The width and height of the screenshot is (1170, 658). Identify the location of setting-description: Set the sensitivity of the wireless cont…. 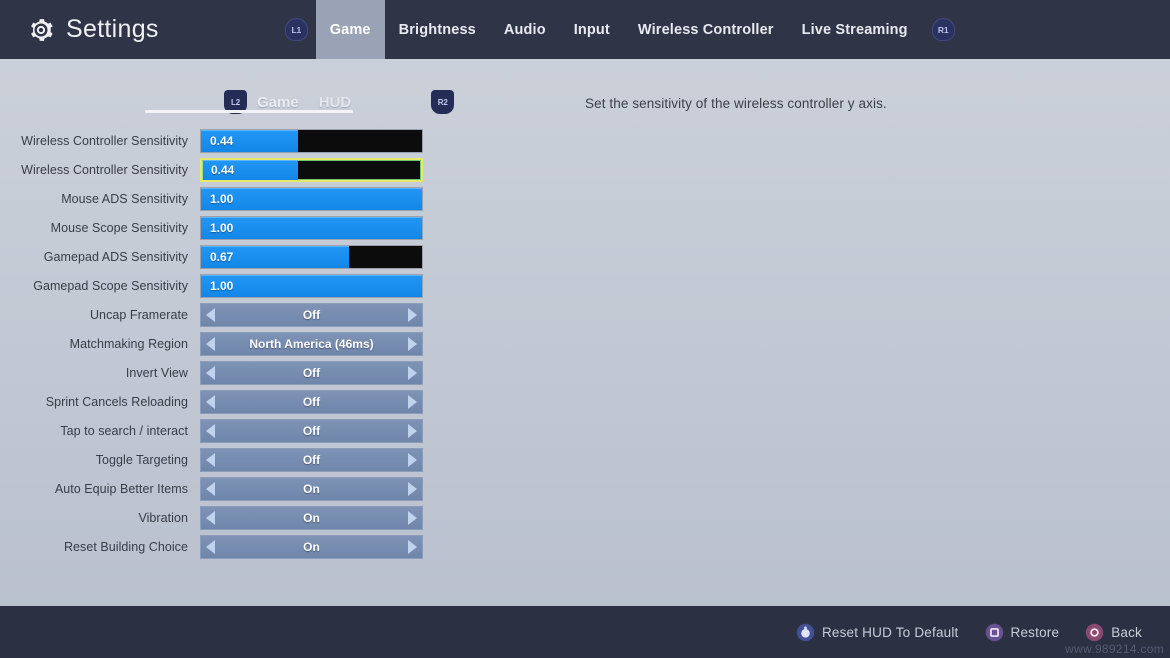
(736, 103).